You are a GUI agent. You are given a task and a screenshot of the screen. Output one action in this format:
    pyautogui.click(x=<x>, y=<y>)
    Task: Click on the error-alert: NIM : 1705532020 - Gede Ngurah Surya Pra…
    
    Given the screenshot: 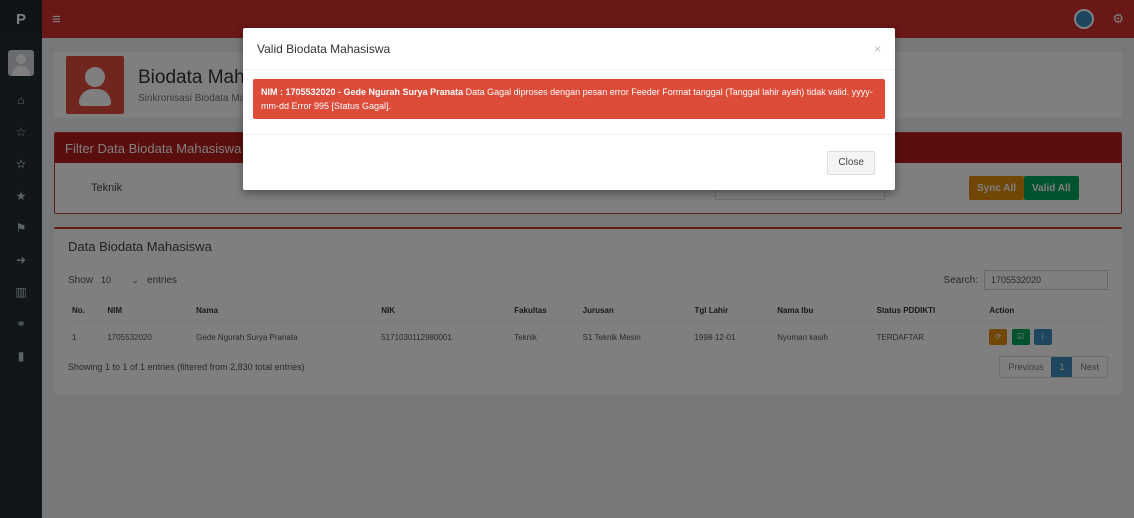 What is the action you would take?
    pyautogui.click(x=569, y=99)
    